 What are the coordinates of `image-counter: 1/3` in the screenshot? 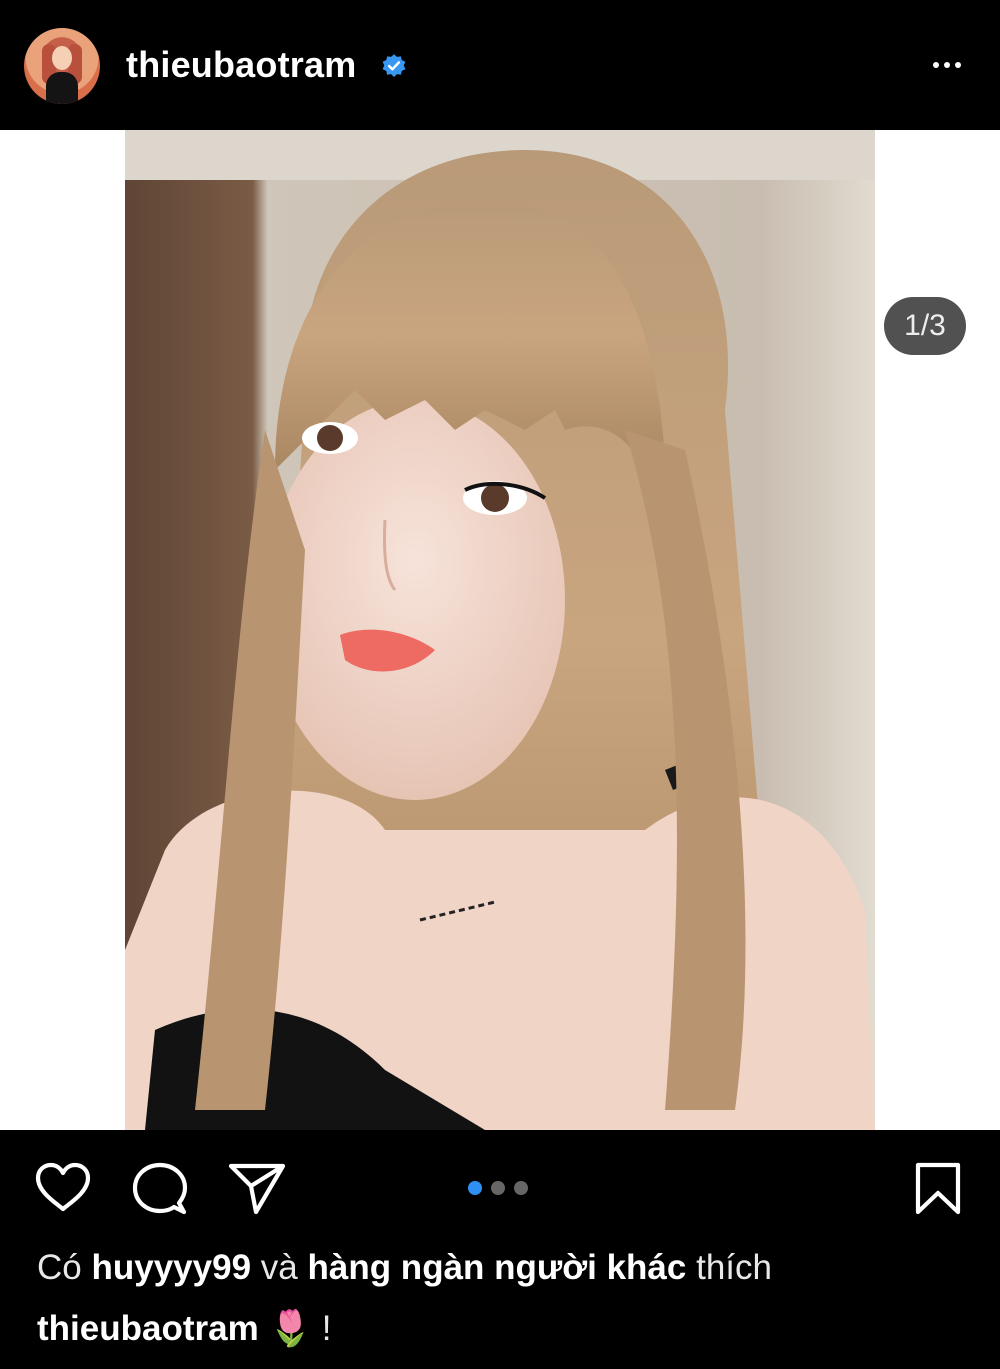 It's located at (925, 326).